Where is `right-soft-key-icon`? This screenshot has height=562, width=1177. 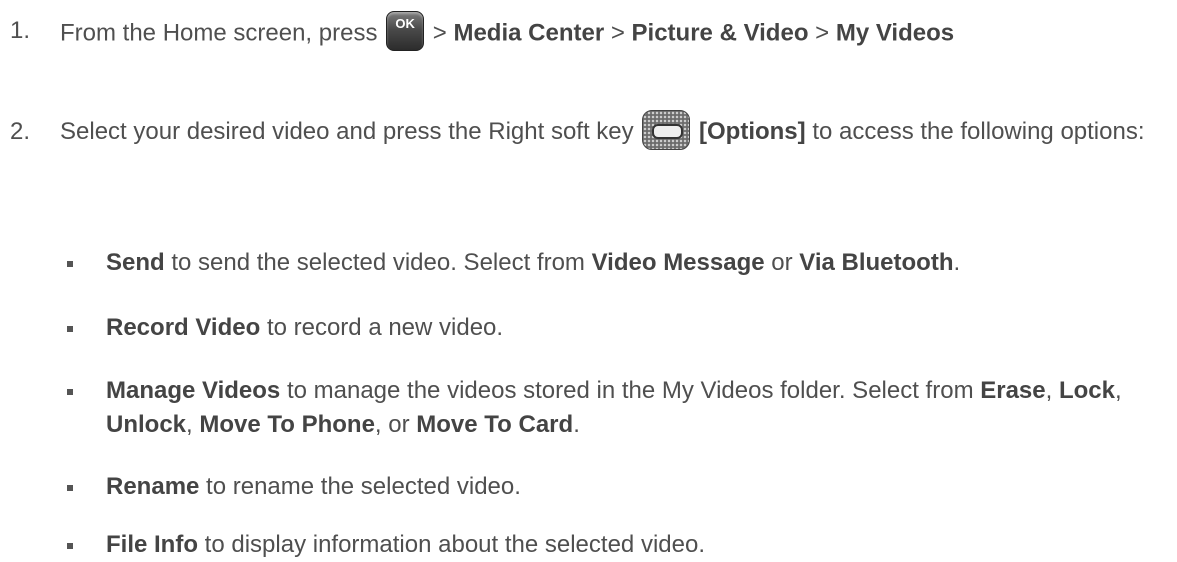 right-soft-key-icon is located at coordinates (666, 129).